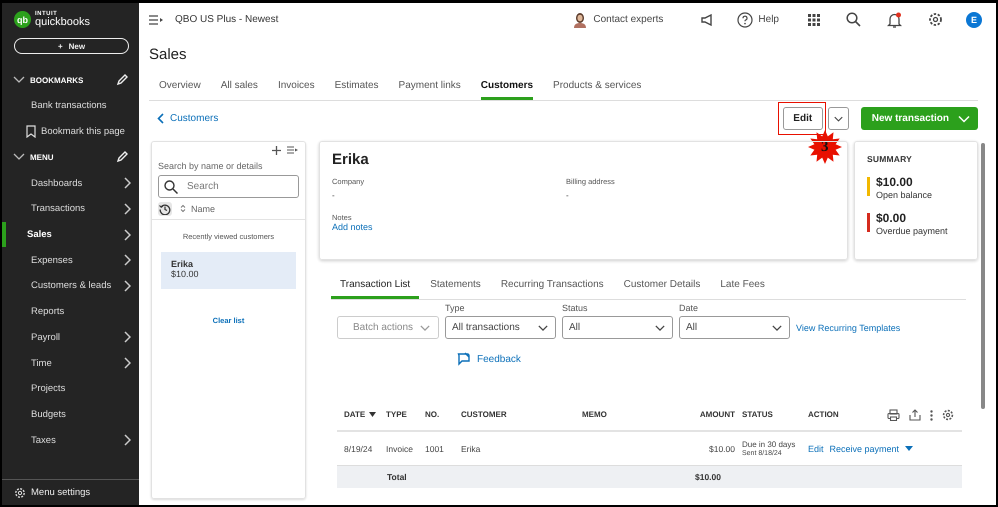 This screenshot has height=507, width=998. I want to click on highlight-box, so click(802, 118).